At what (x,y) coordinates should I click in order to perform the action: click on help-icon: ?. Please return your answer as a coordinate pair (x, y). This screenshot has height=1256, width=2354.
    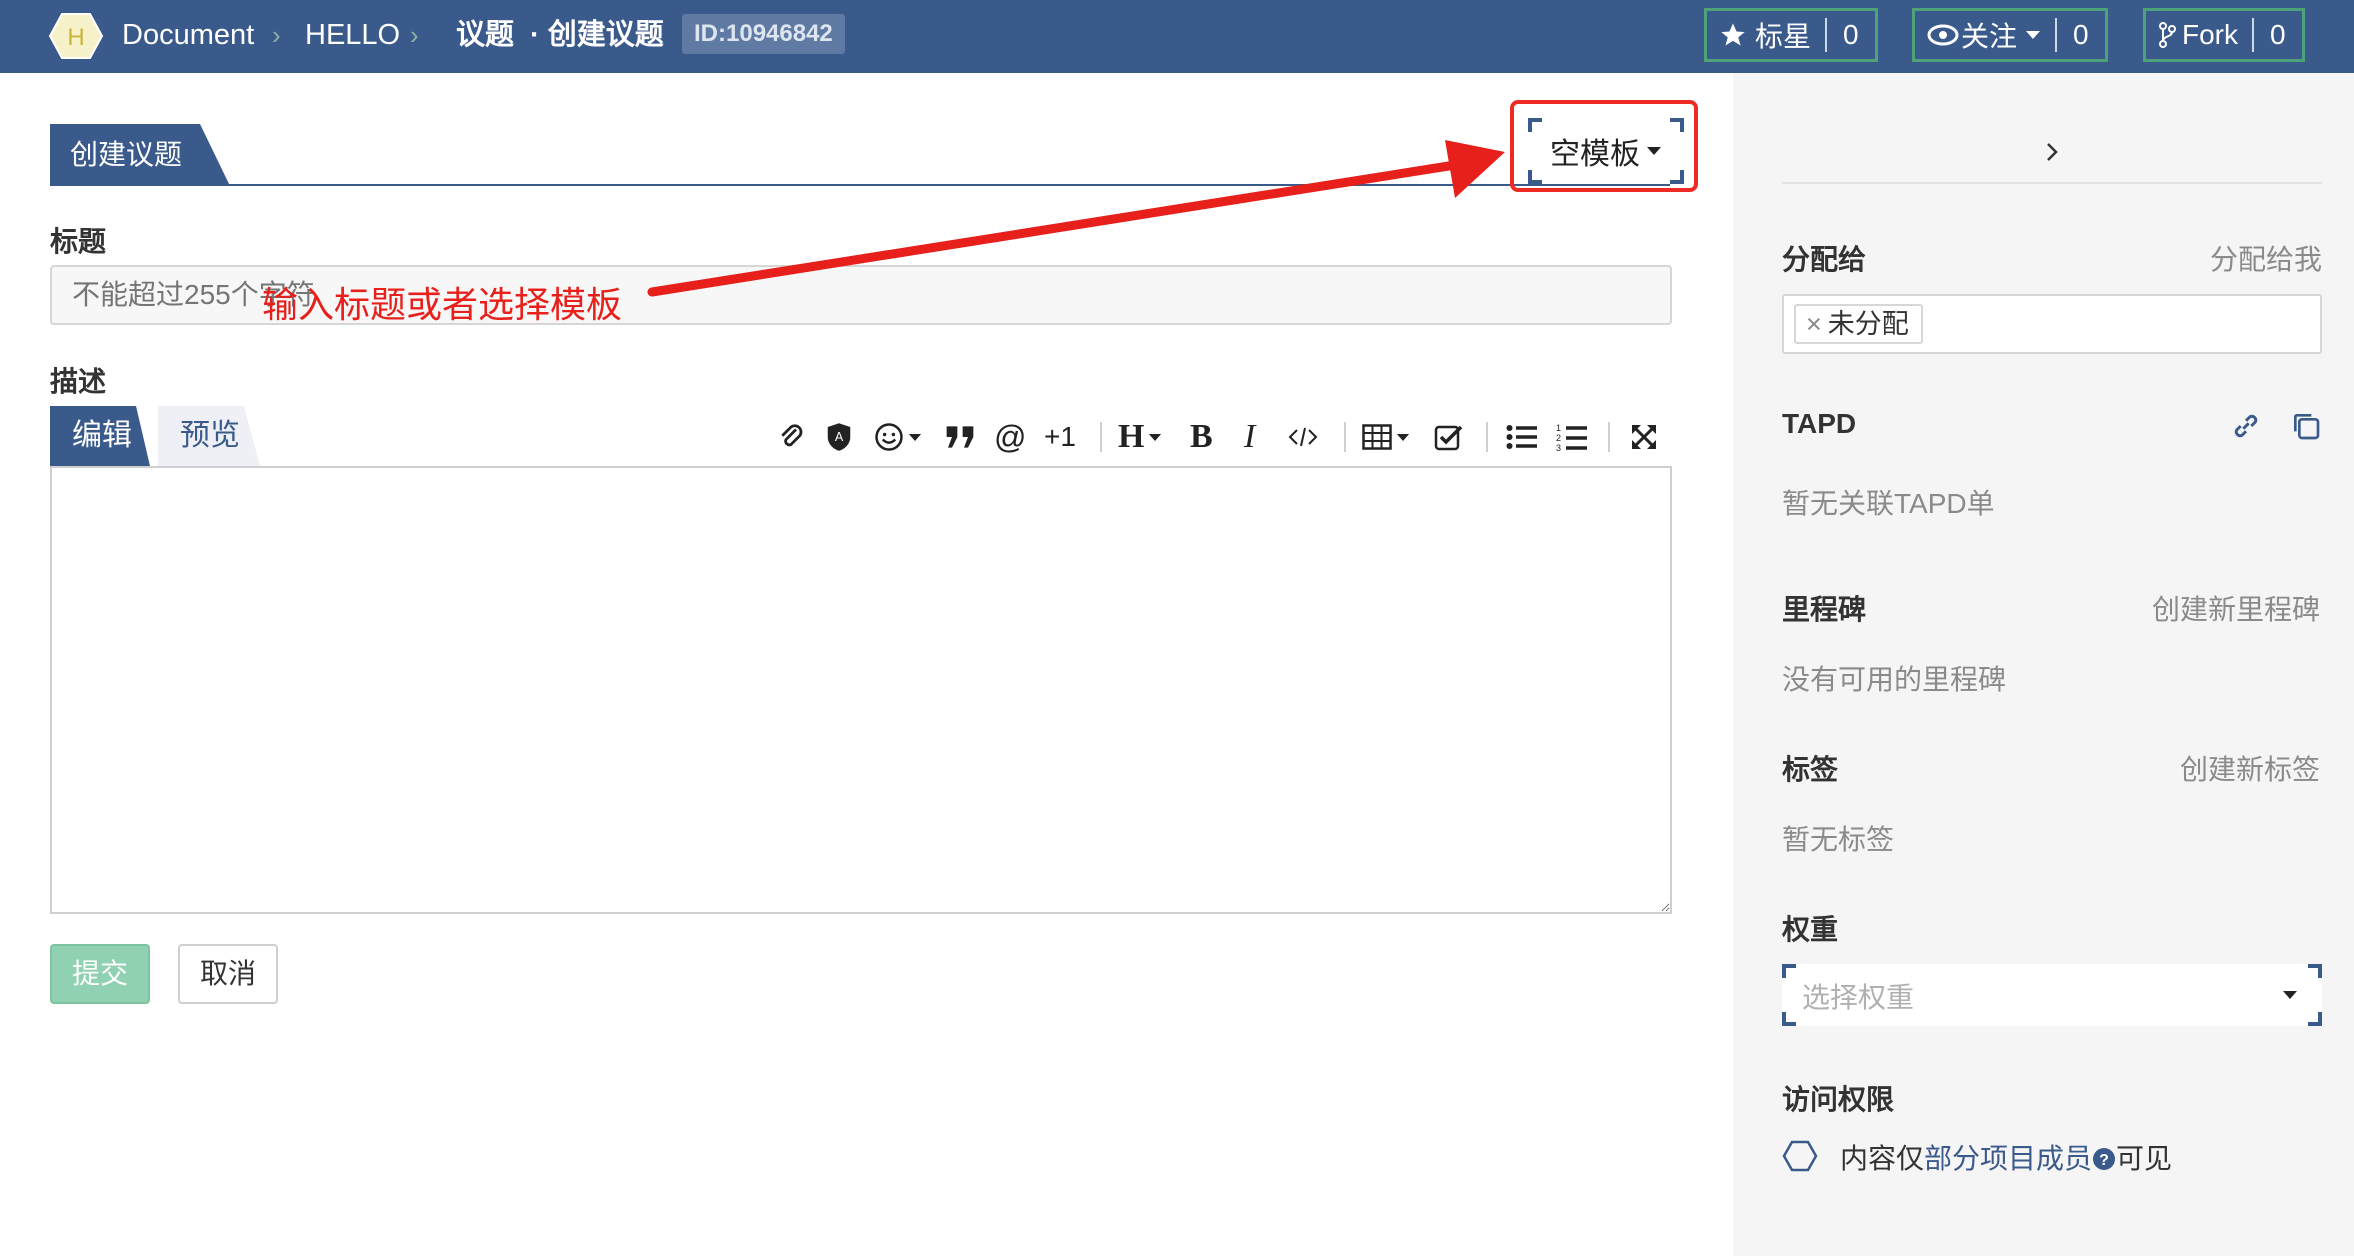
    Looking at the image, I should click on (2104, 1159).